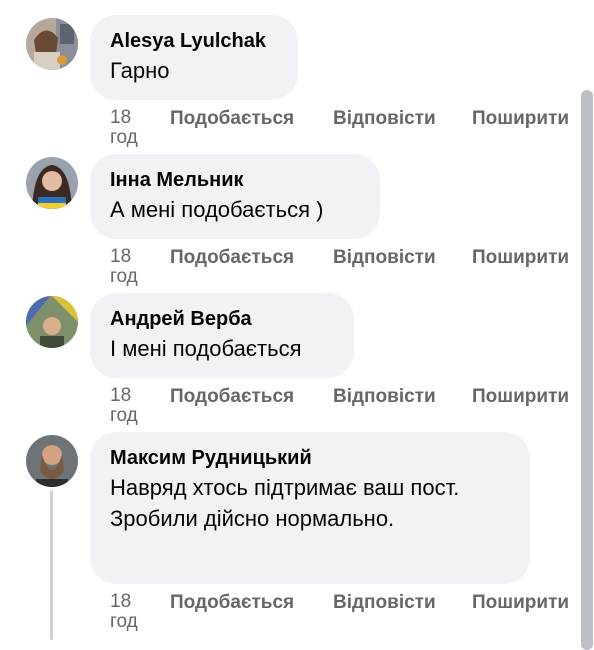 The image size is (594, 650). Describe the element at coordinates (310, 458) in the screenshot. I see `comment-author: Максим Рудницький` at that location.